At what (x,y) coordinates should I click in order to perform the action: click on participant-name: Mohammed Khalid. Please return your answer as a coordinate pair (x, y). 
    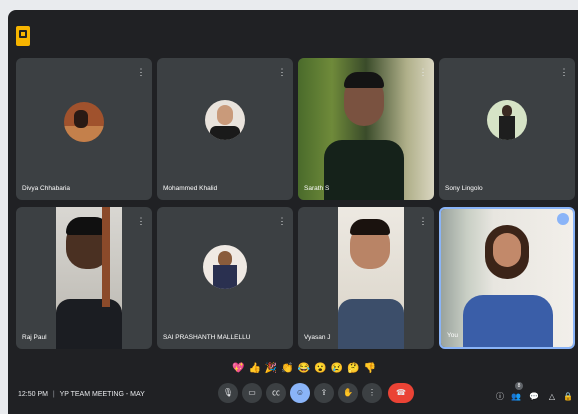
    Looking at the image, I should click on (190, 188).